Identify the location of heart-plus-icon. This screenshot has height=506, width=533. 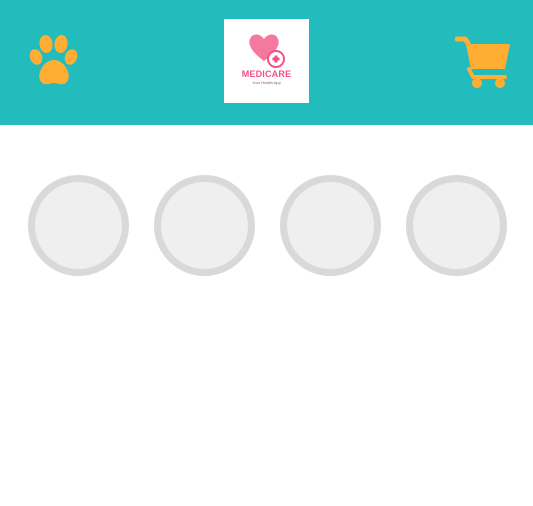
(267, 51).